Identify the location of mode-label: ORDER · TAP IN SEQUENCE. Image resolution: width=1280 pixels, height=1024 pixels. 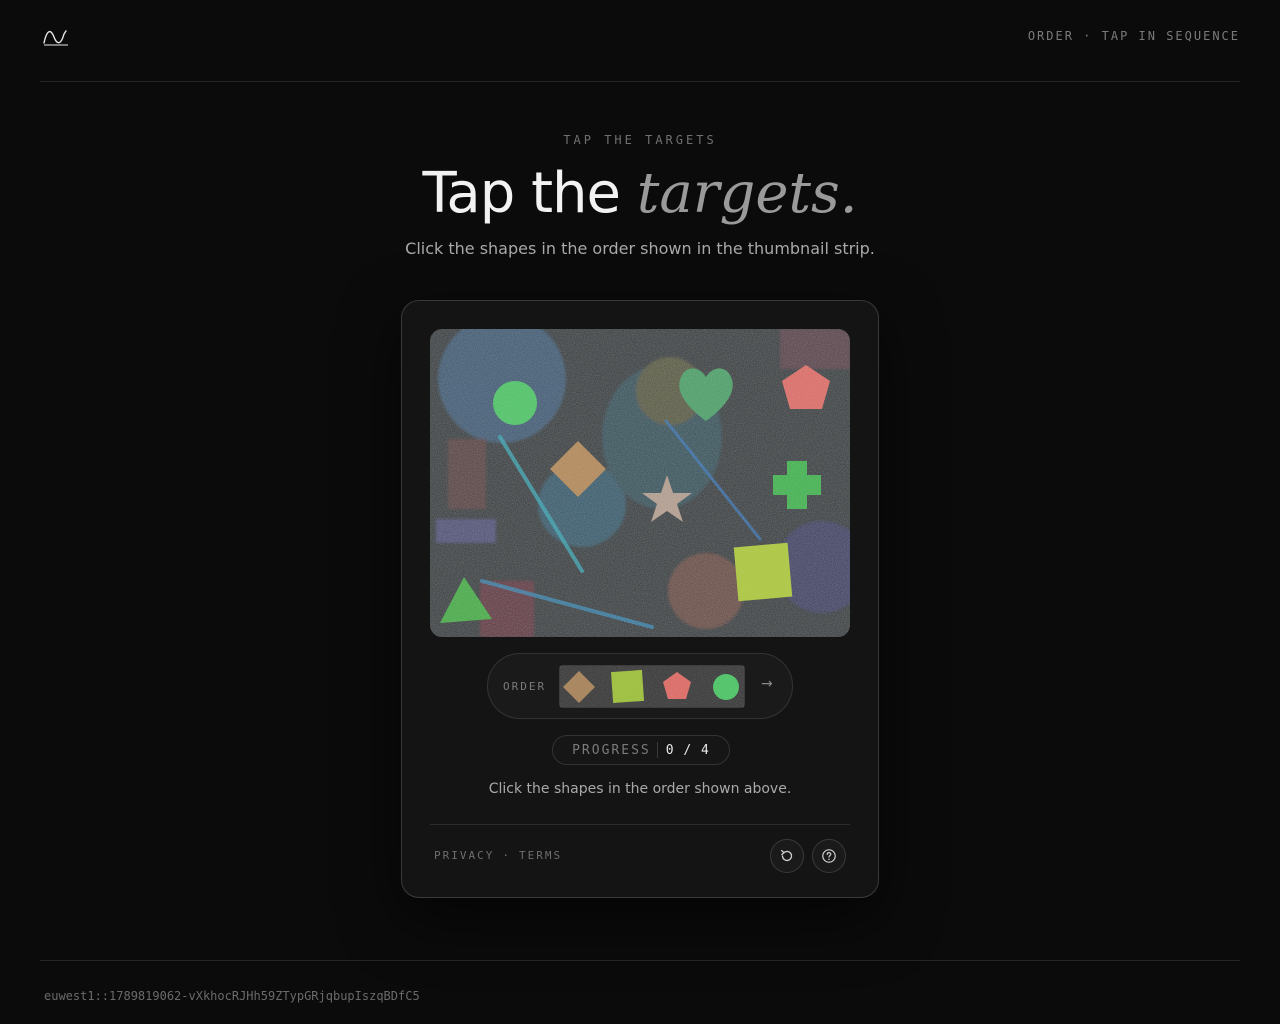
(1133, 35).